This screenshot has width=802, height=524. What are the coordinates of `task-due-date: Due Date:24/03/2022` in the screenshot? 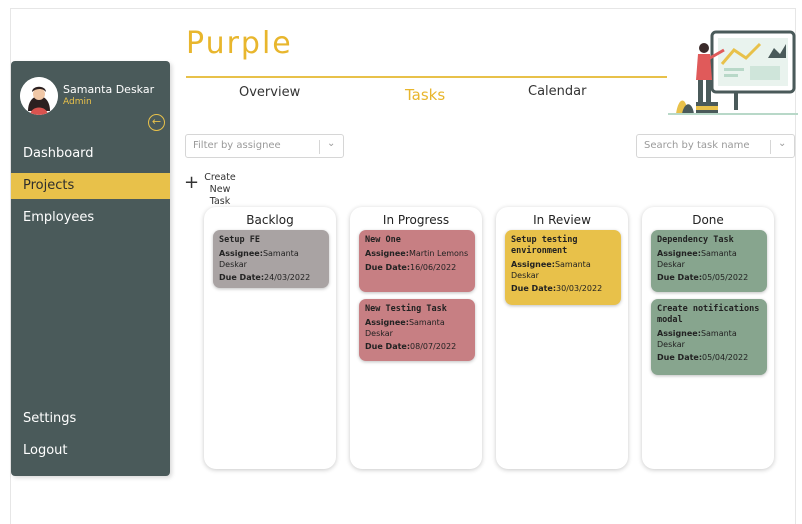 It's located at (265, 277).